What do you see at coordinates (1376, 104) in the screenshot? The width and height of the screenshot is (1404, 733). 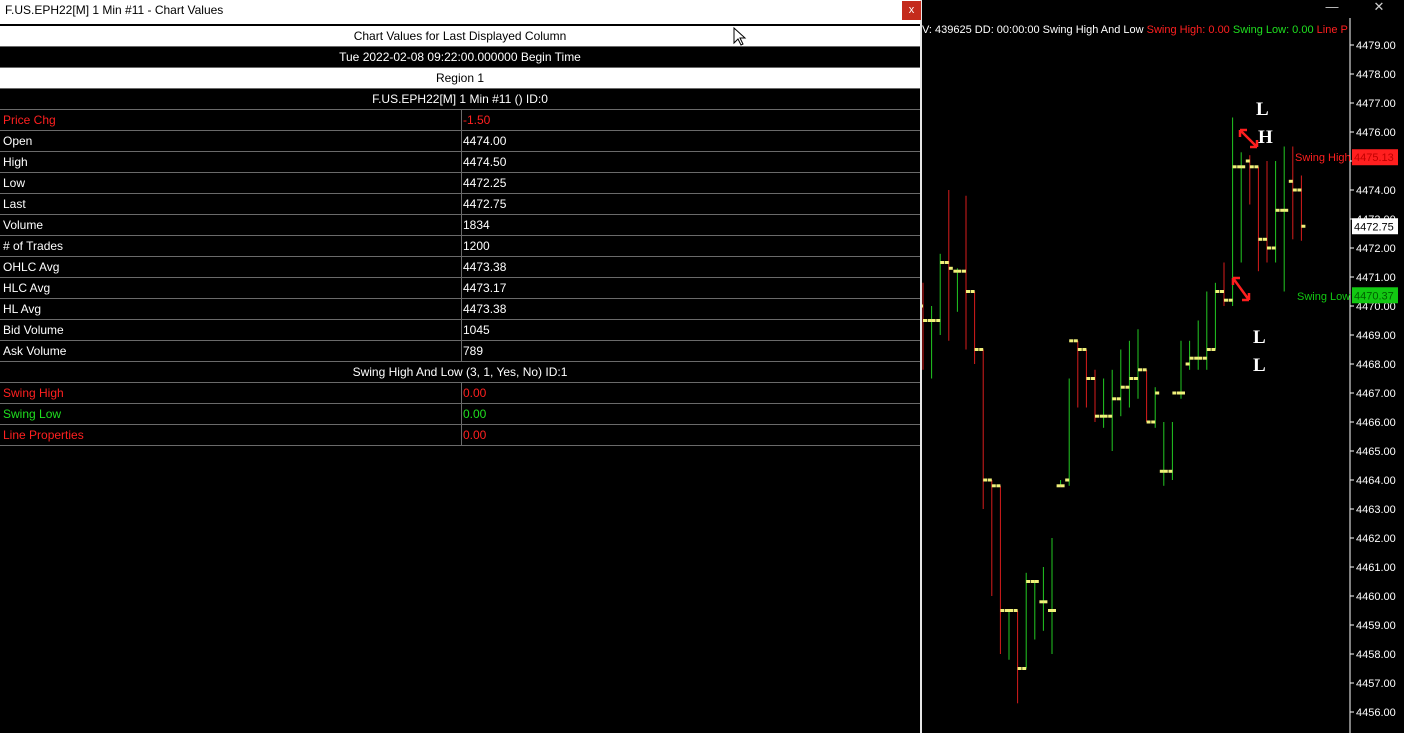 I see `axis-tick-label: 4477.00` at bounding box center [1376, 104].